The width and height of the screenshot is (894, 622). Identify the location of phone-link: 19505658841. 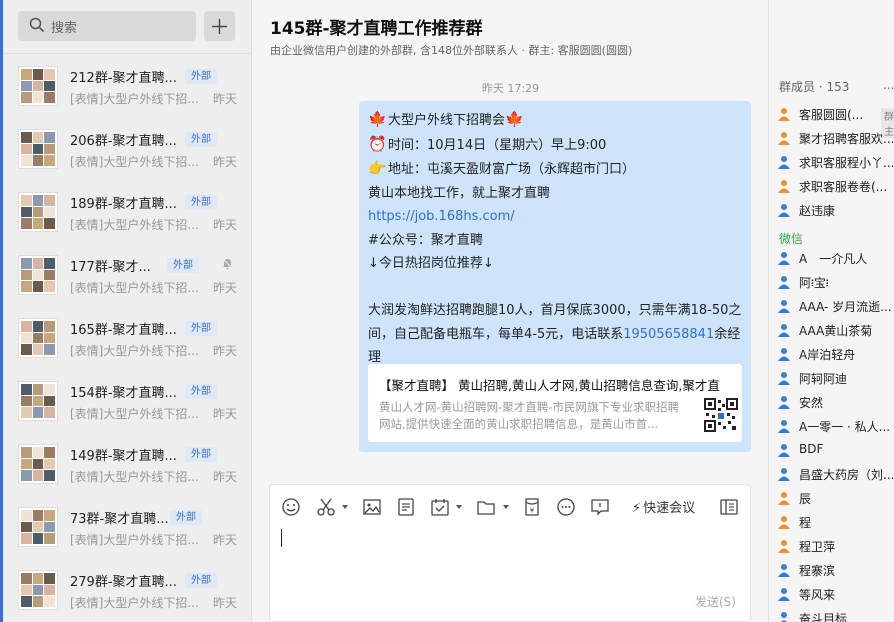
(668, 334).